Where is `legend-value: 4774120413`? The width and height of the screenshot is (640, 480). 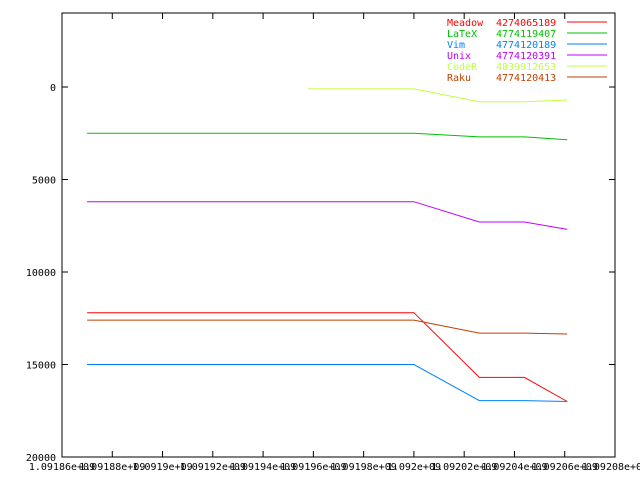
legend-value: 4774120413 is located at coordinates (526, 78).